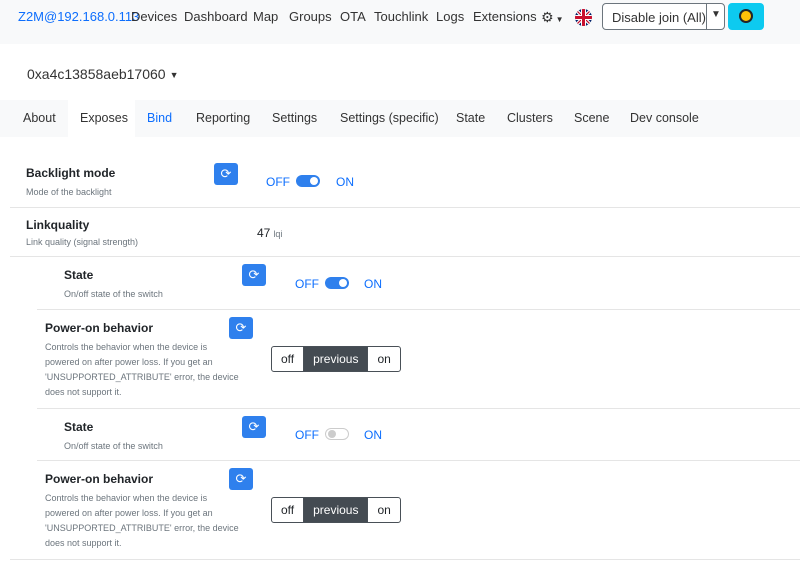 Image resolution: width=800 pixels, height=578 pixels. Describe the element at coordinates (337, 434) in the screenshot. I see `state2-toggle` at that location.